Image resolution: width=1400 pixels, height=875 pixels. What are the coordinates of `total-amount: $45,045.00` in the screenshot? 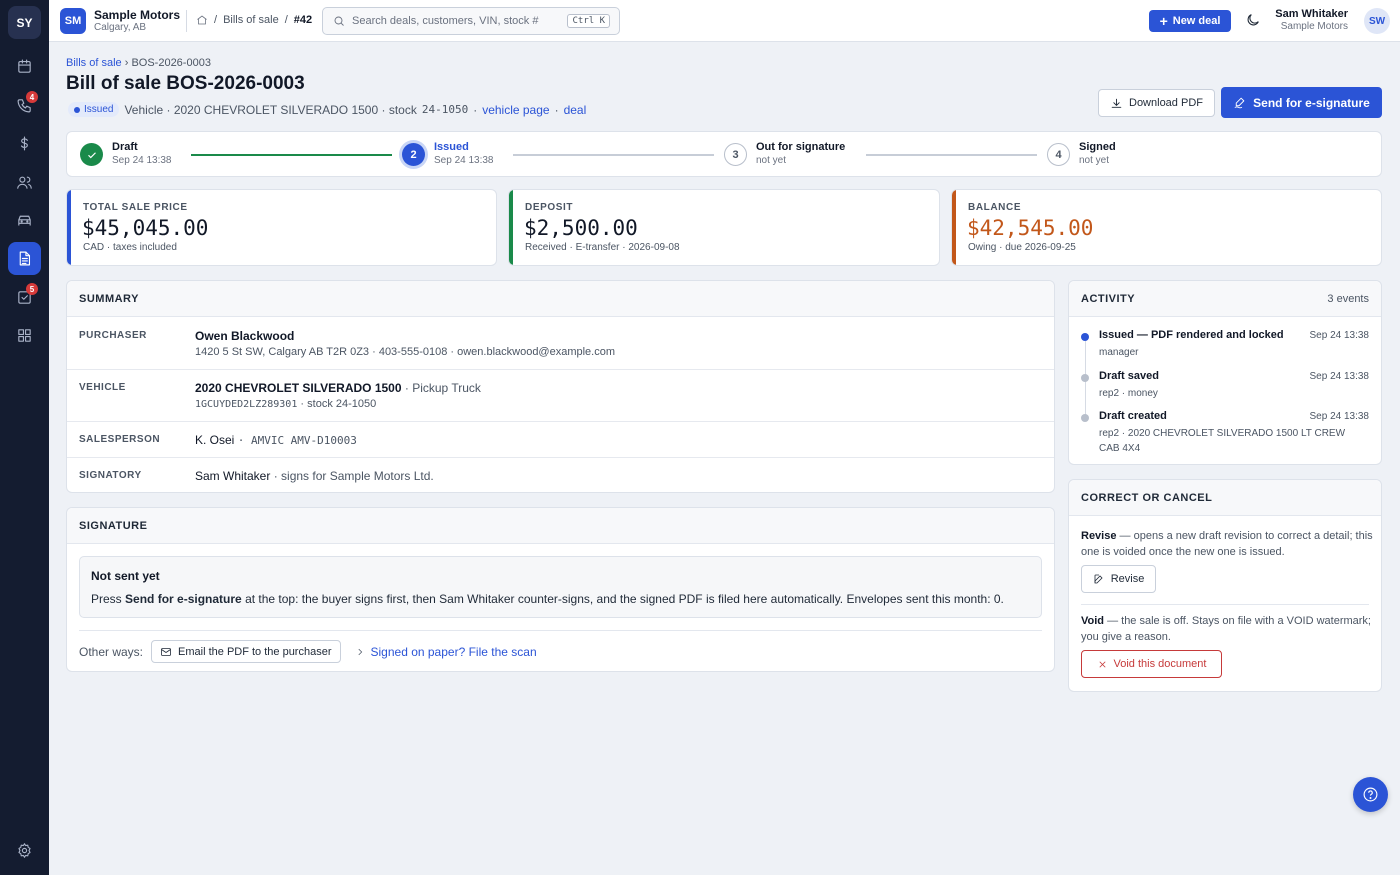 It's located at (145, 228).